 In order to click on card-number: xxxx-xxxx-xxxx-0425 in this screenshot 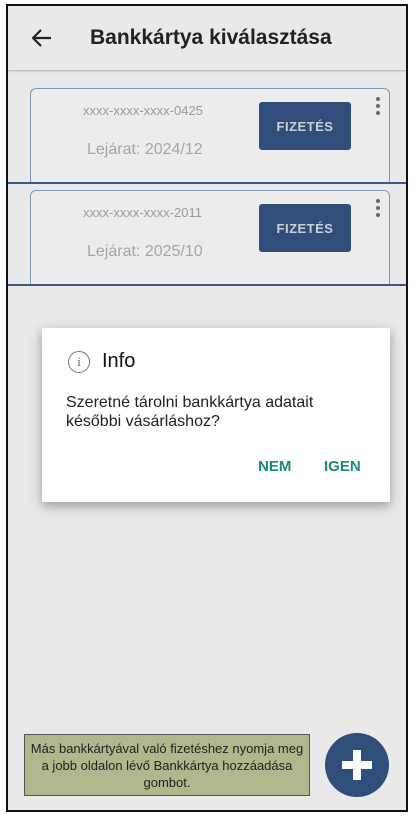, I will do `click(143, 110)`.